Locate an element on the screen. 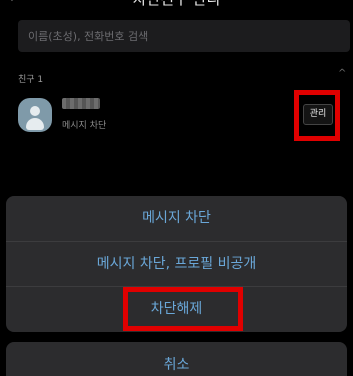 This screenshot has width=353, height=376. search-placeholder: 이름(초성), 전화번호 검색 is located at coordinates (88, 36).